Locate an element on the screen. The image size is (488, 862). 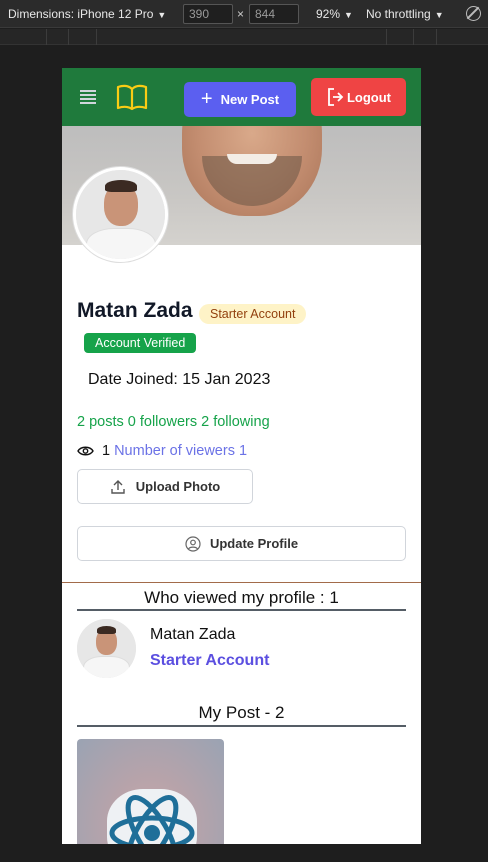
post-thumbnail is located at coordinates (150, 791).